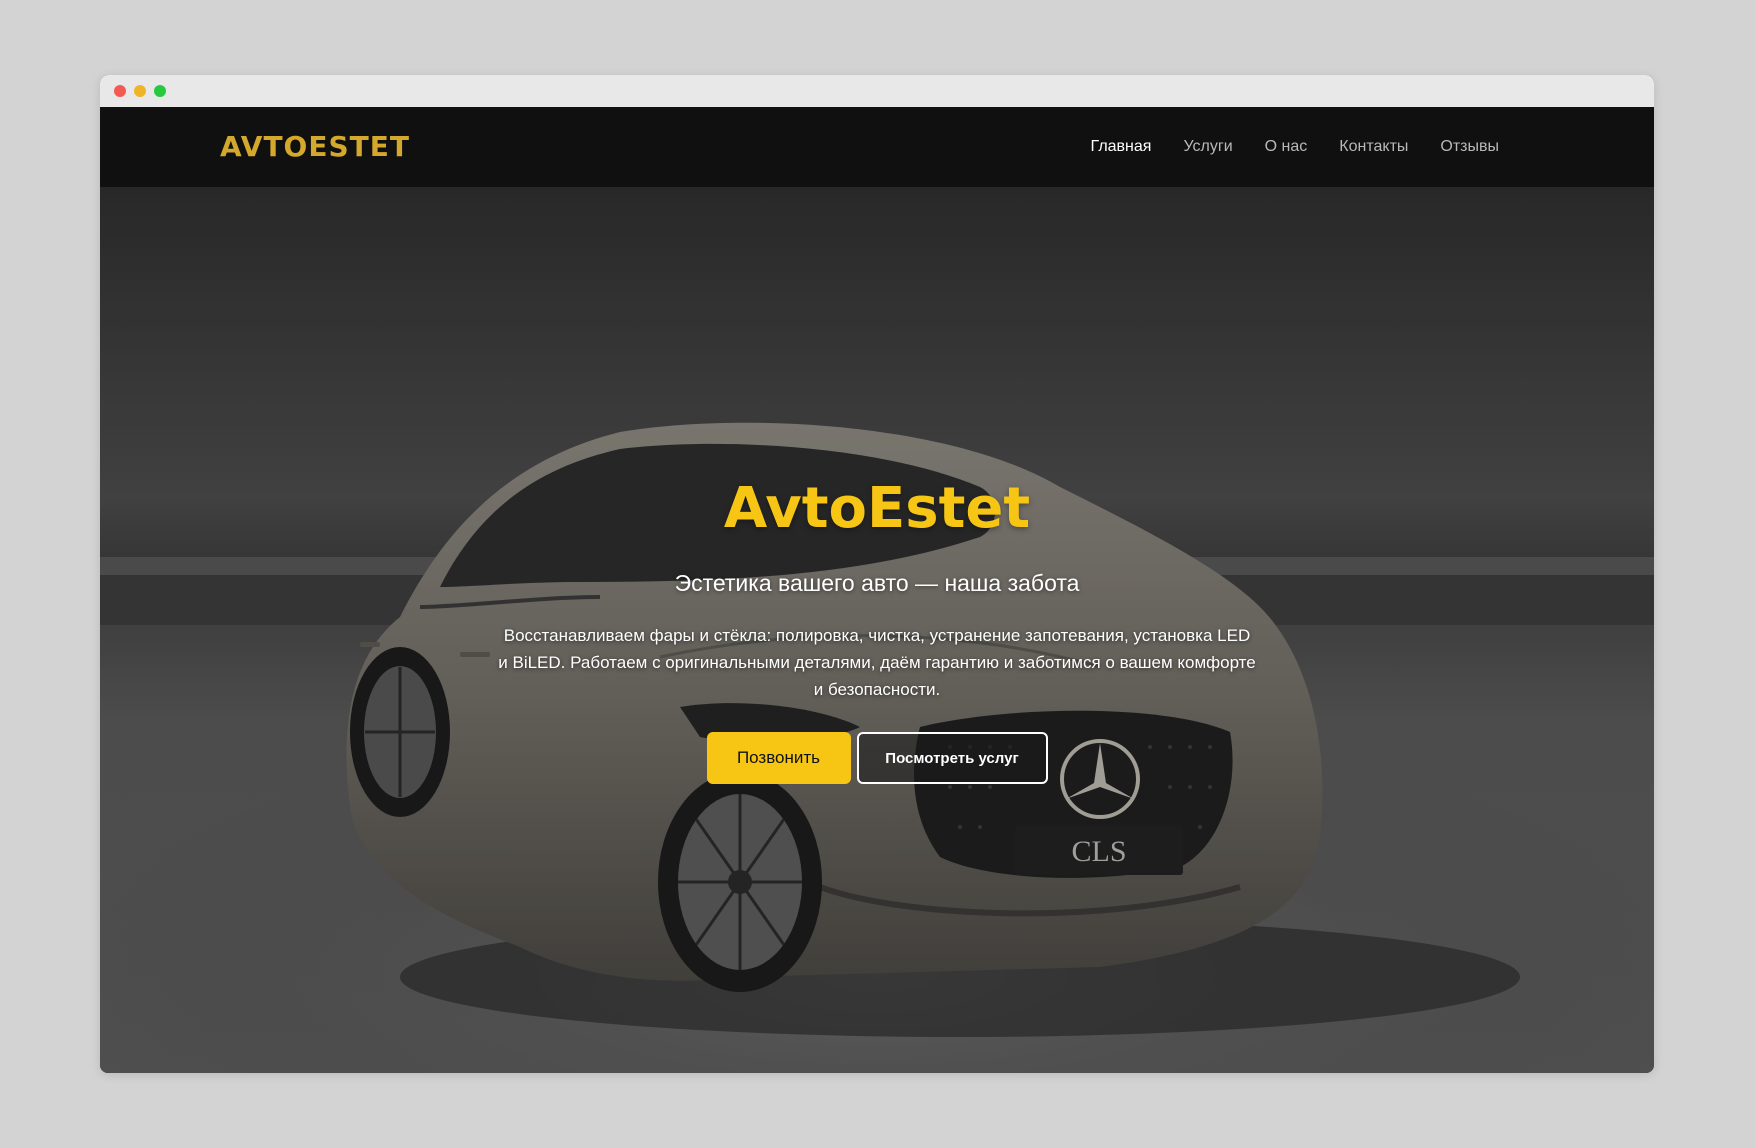  I want to click on main-nav: Главная Услуги О нас Контакты Отзывы, so click(1295, 147).